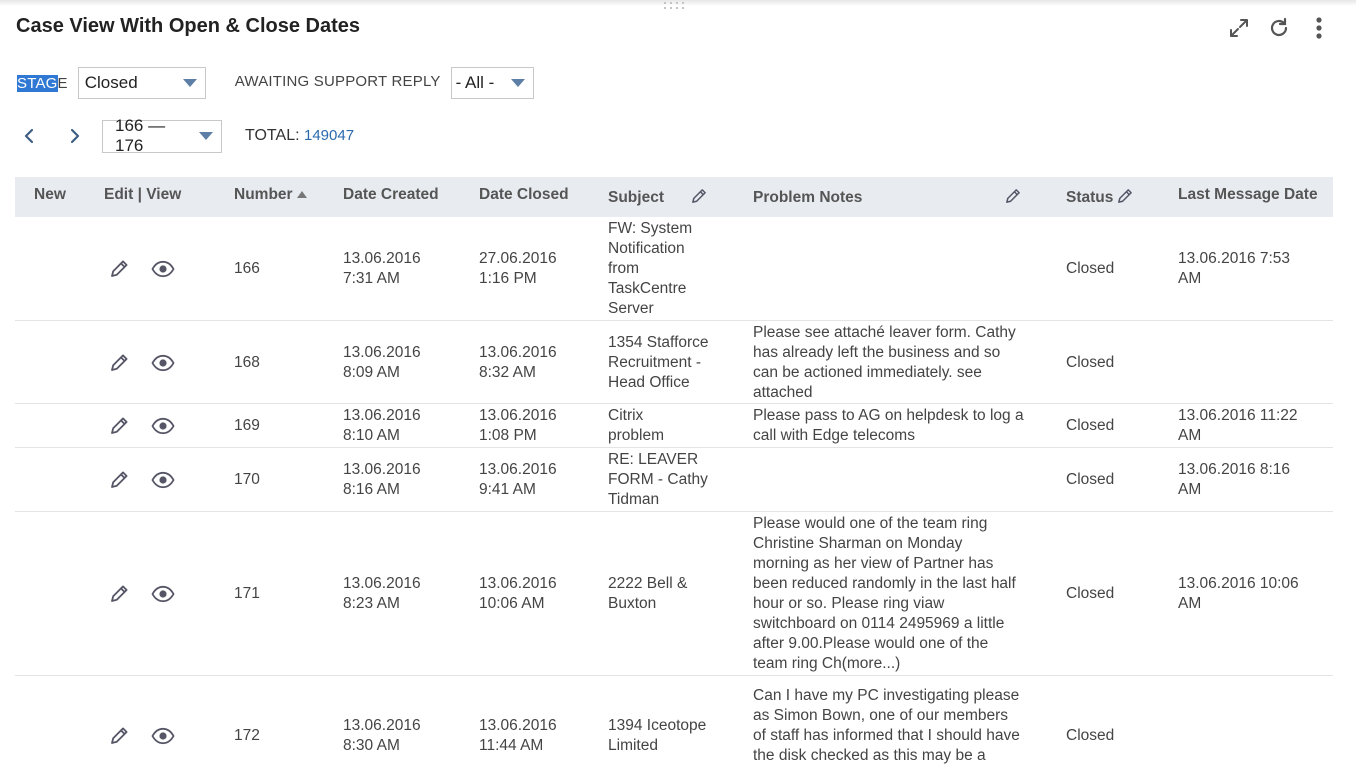  I want to click on date-closed: 13.06.2016 11:44 AM, so click(518, 735).